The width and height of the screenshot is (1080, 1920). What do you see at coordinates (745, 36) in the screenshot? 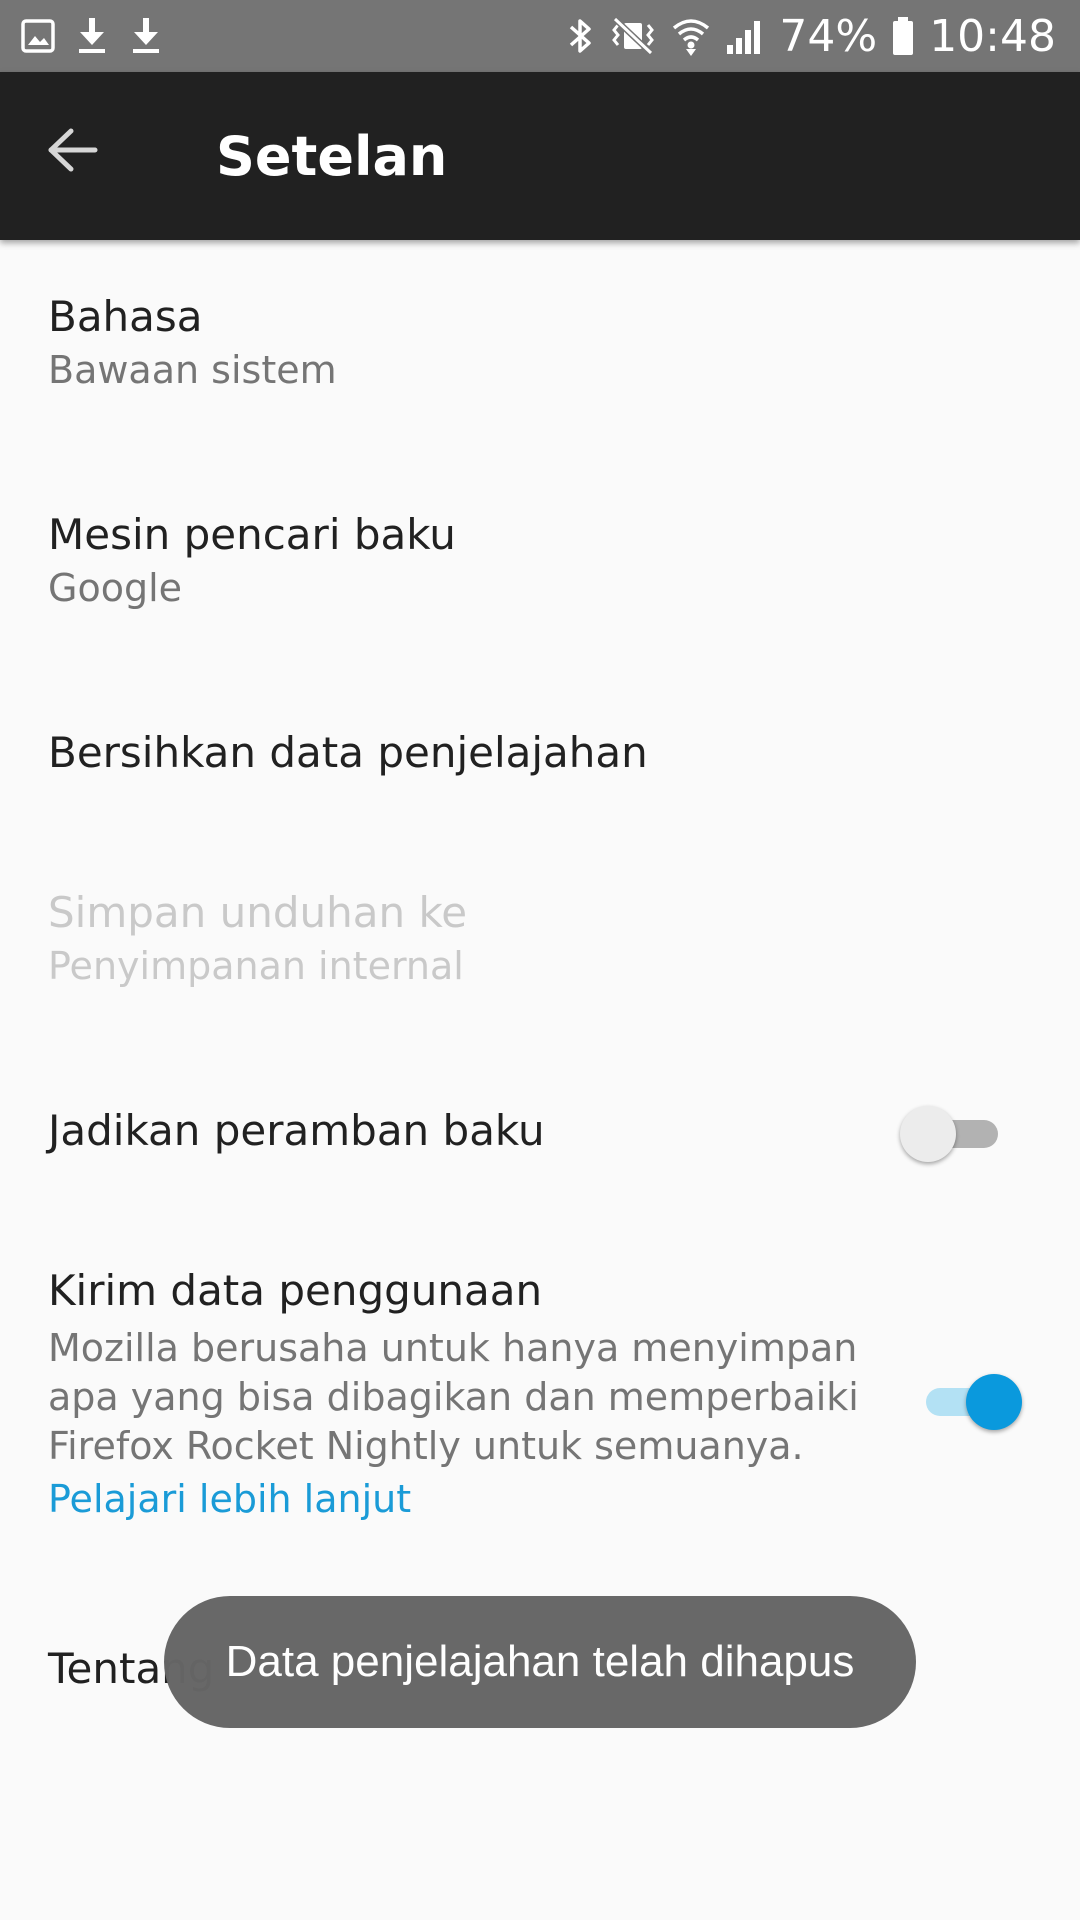
I see `signal-icon` at bounding box center [745, 36].